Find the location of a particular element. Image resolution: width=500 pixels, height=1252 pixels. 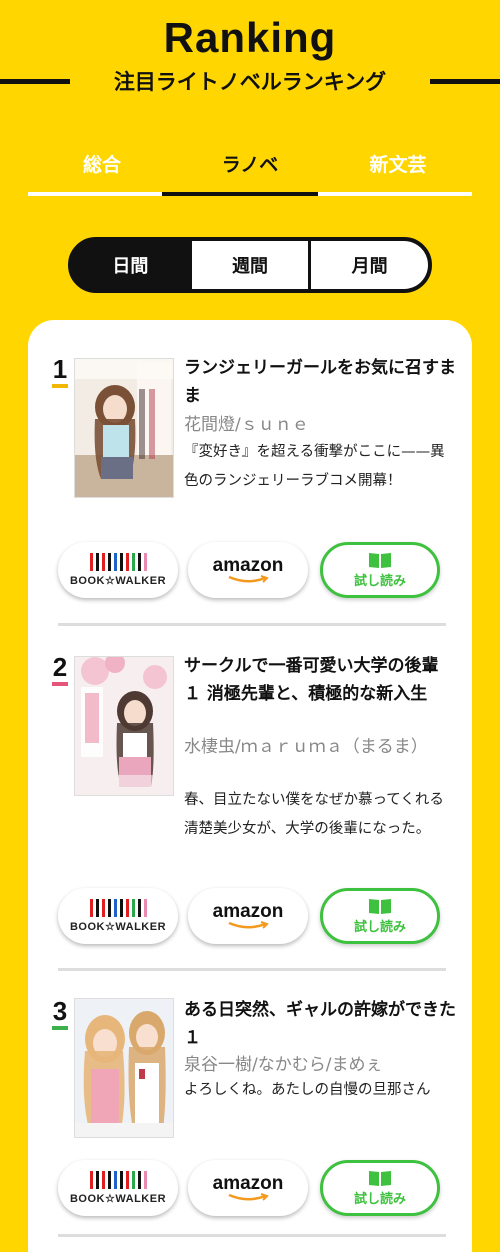

rank-number: 1 is located at coordinates (60, 369).